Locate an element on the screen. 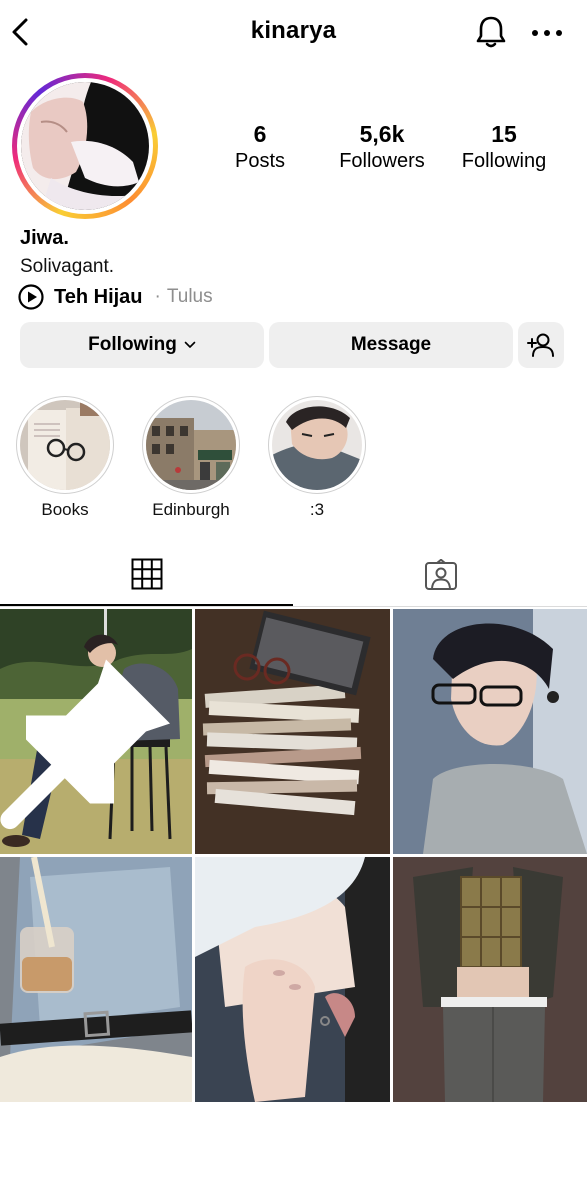 The width and height of the screenshot is (587, 1200). profile-bio: Solivagant. is located at coordinates (67, 266).